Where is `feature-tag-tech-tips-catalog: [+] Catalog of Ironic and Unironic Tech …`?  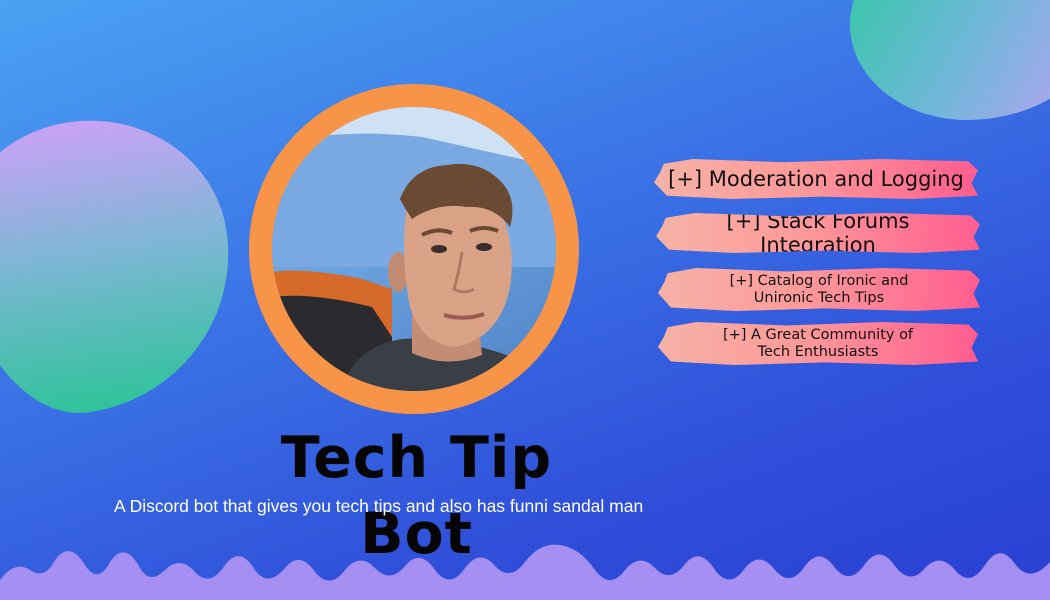 feature-tag-tech-tips-catalog: [+] Catalog of Ironic and Unironic Tech … is located at coordinates (819, 289).